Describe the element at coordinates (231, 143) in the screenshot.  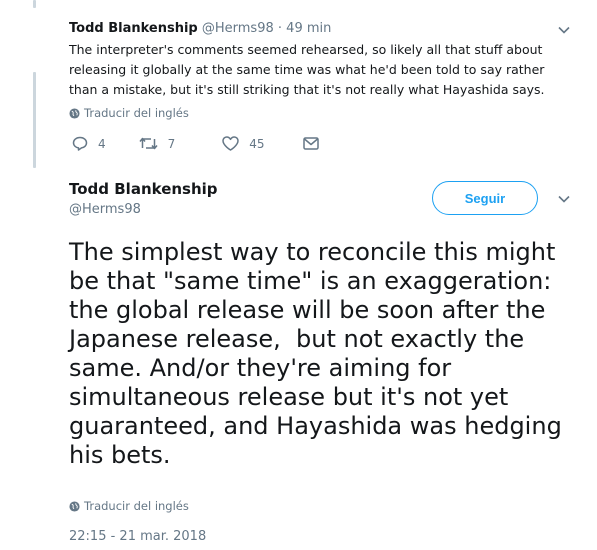
I see `like-icon` at that location.